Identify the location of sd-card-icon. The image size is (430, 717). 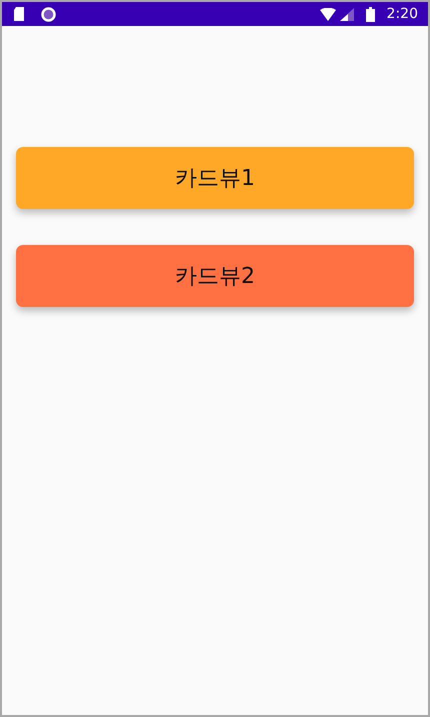
(19, 14).